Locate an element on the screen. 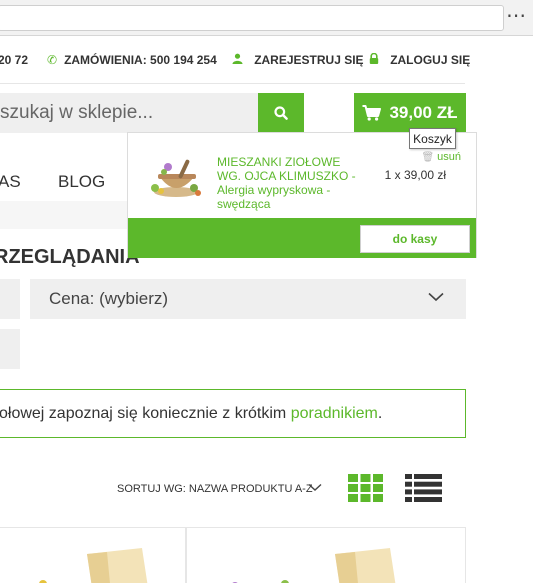 The height and width of the screenshot is (583, 533). trash-icon: 🗑 is located at coordinates (428, 157).